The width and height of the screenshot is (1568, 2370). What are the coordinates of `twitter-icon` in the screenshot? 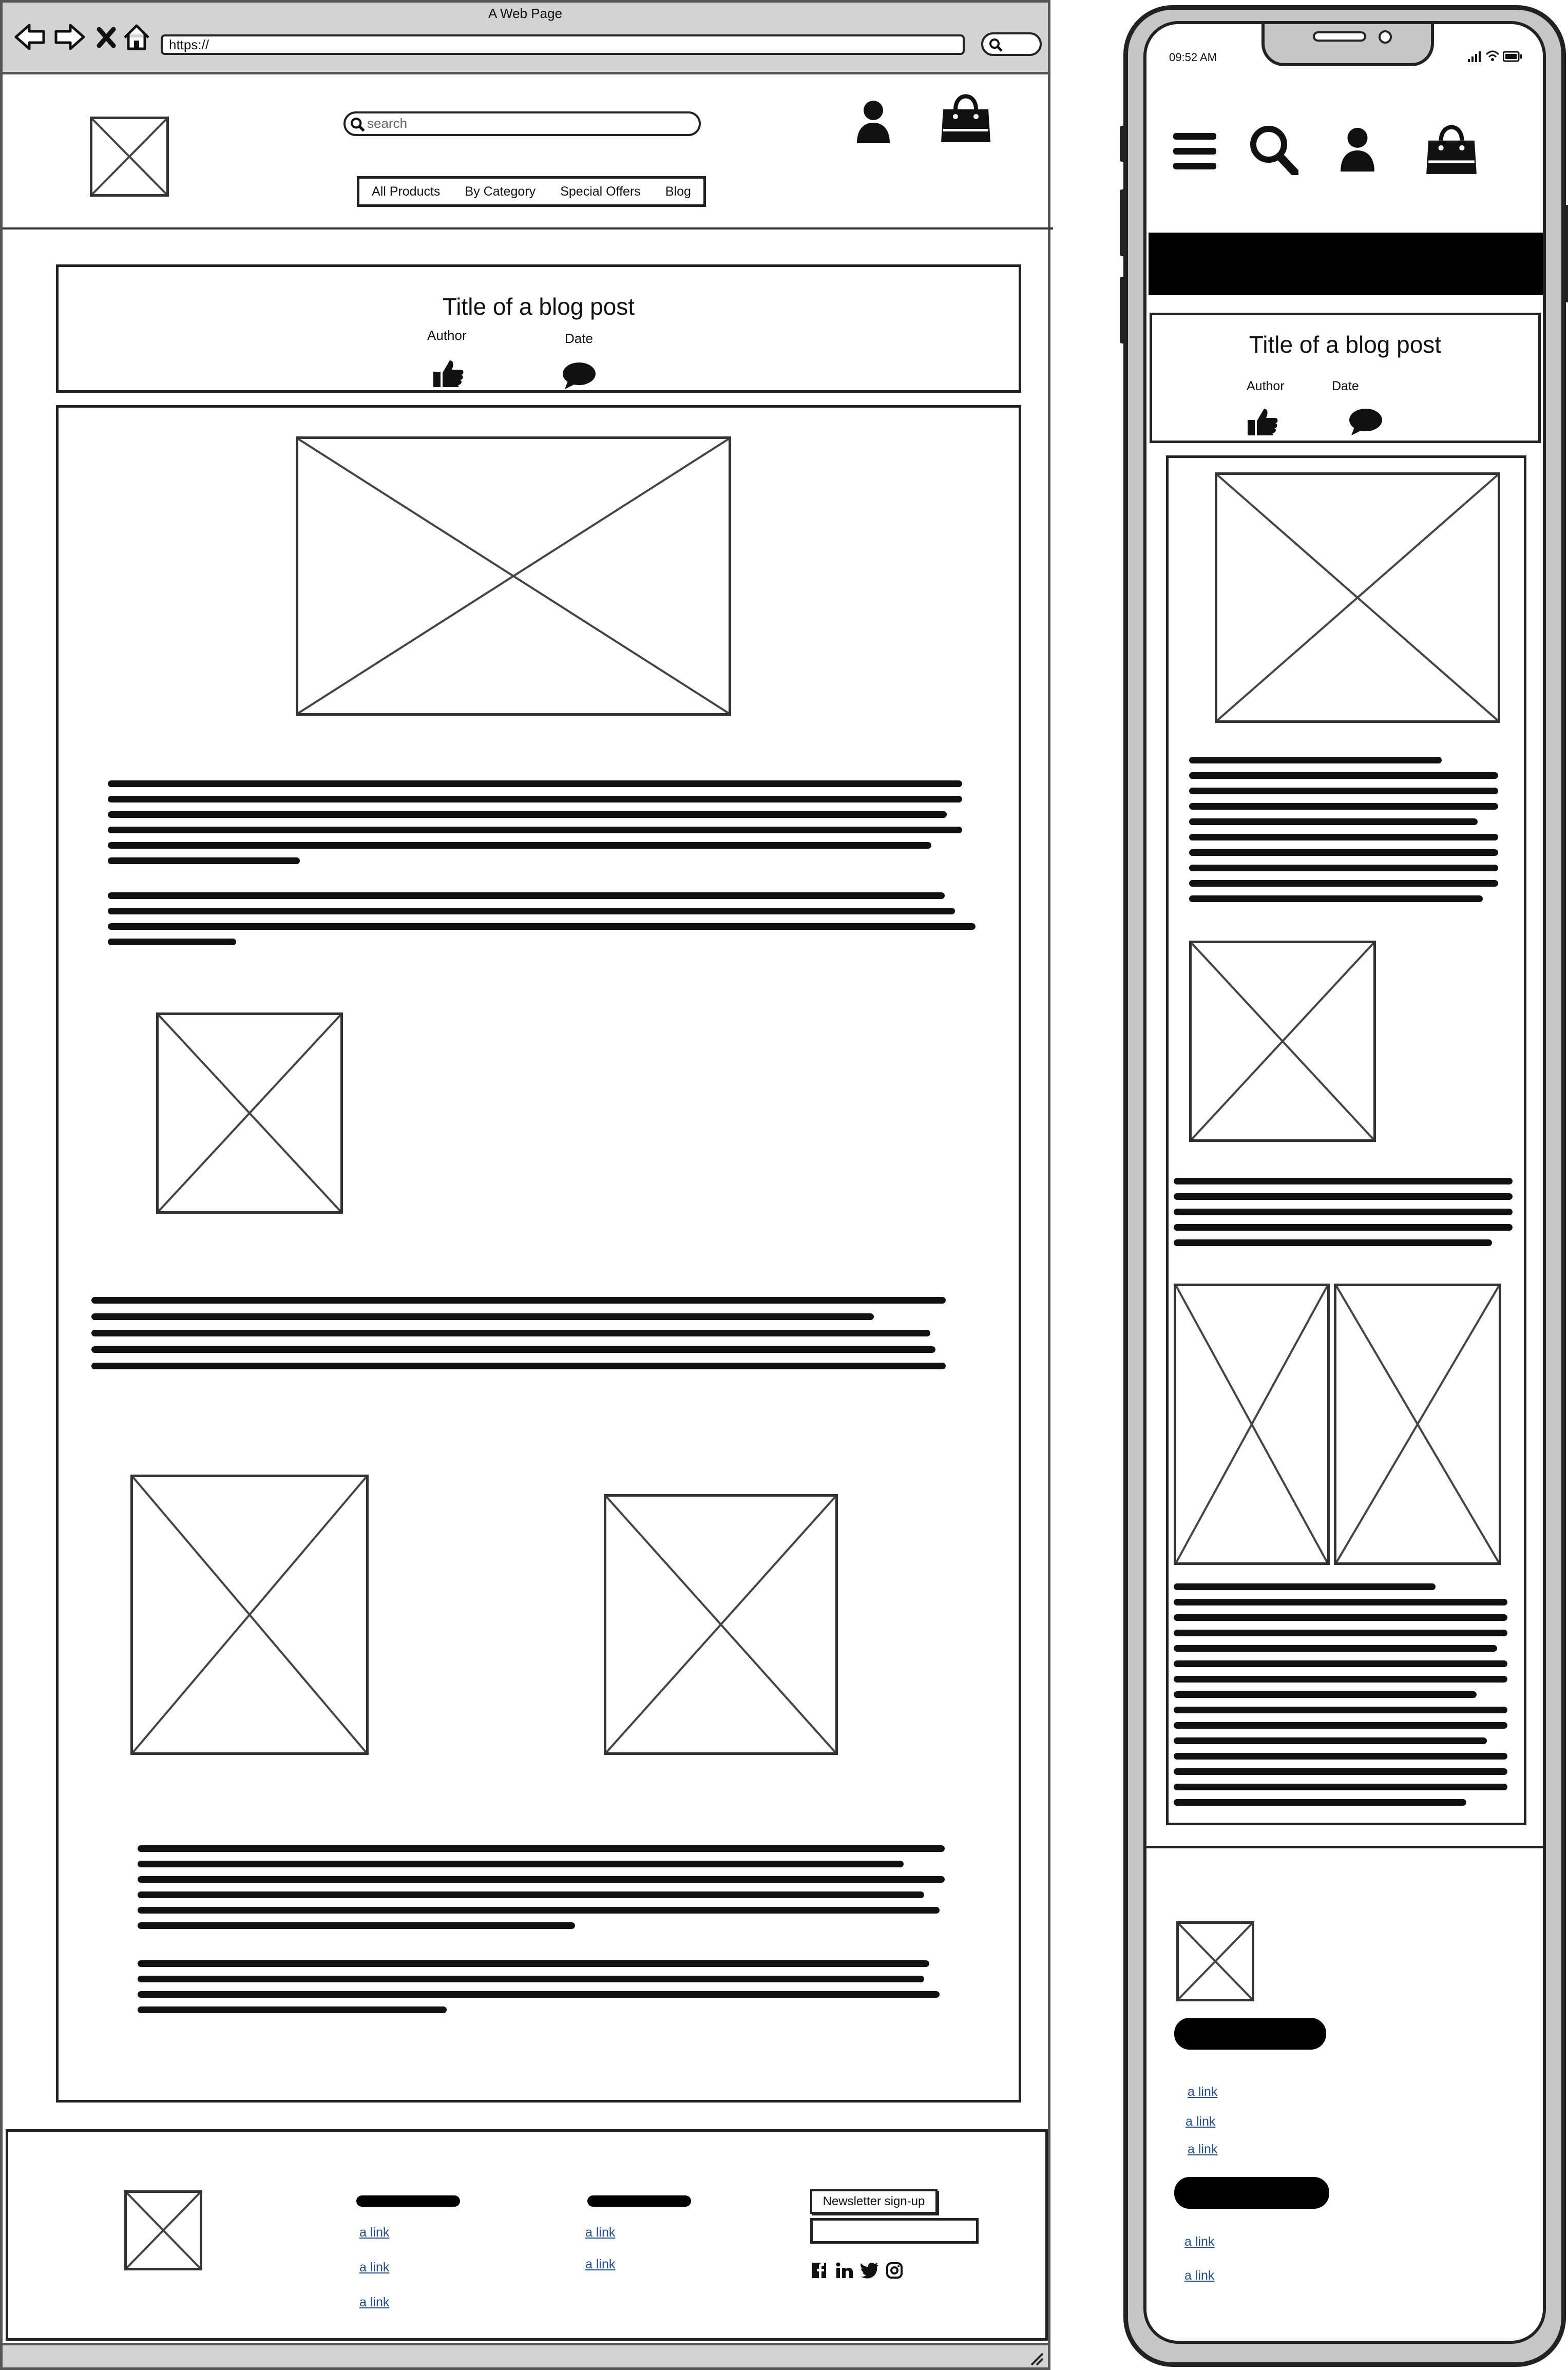 It's located at (870, 2271).